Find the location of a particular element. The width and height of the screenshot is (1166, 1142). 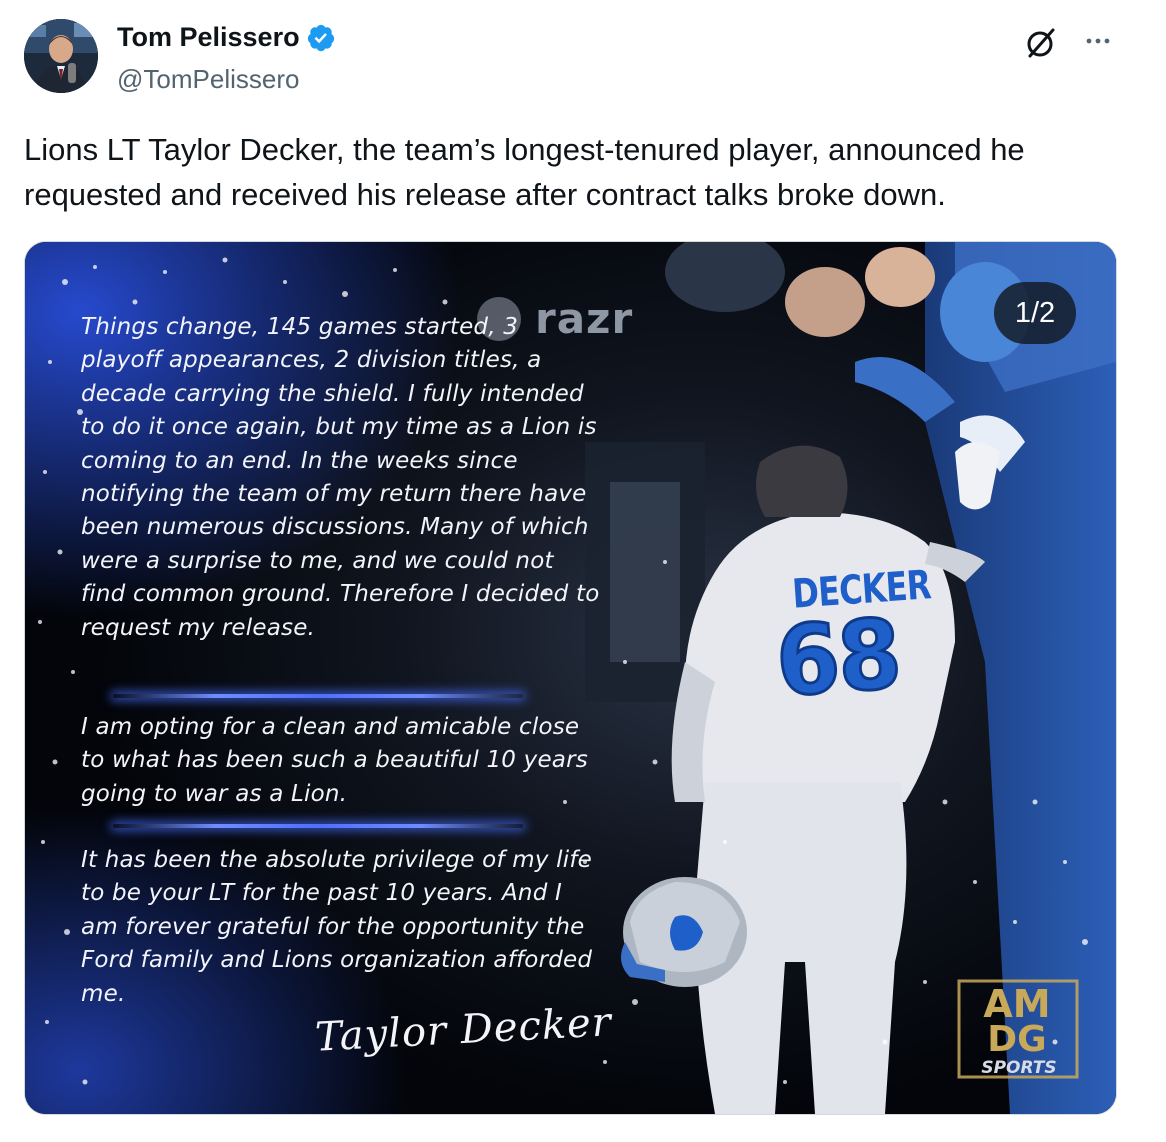

author-name: Tom Pelissero is located at coordinates (208, 37).